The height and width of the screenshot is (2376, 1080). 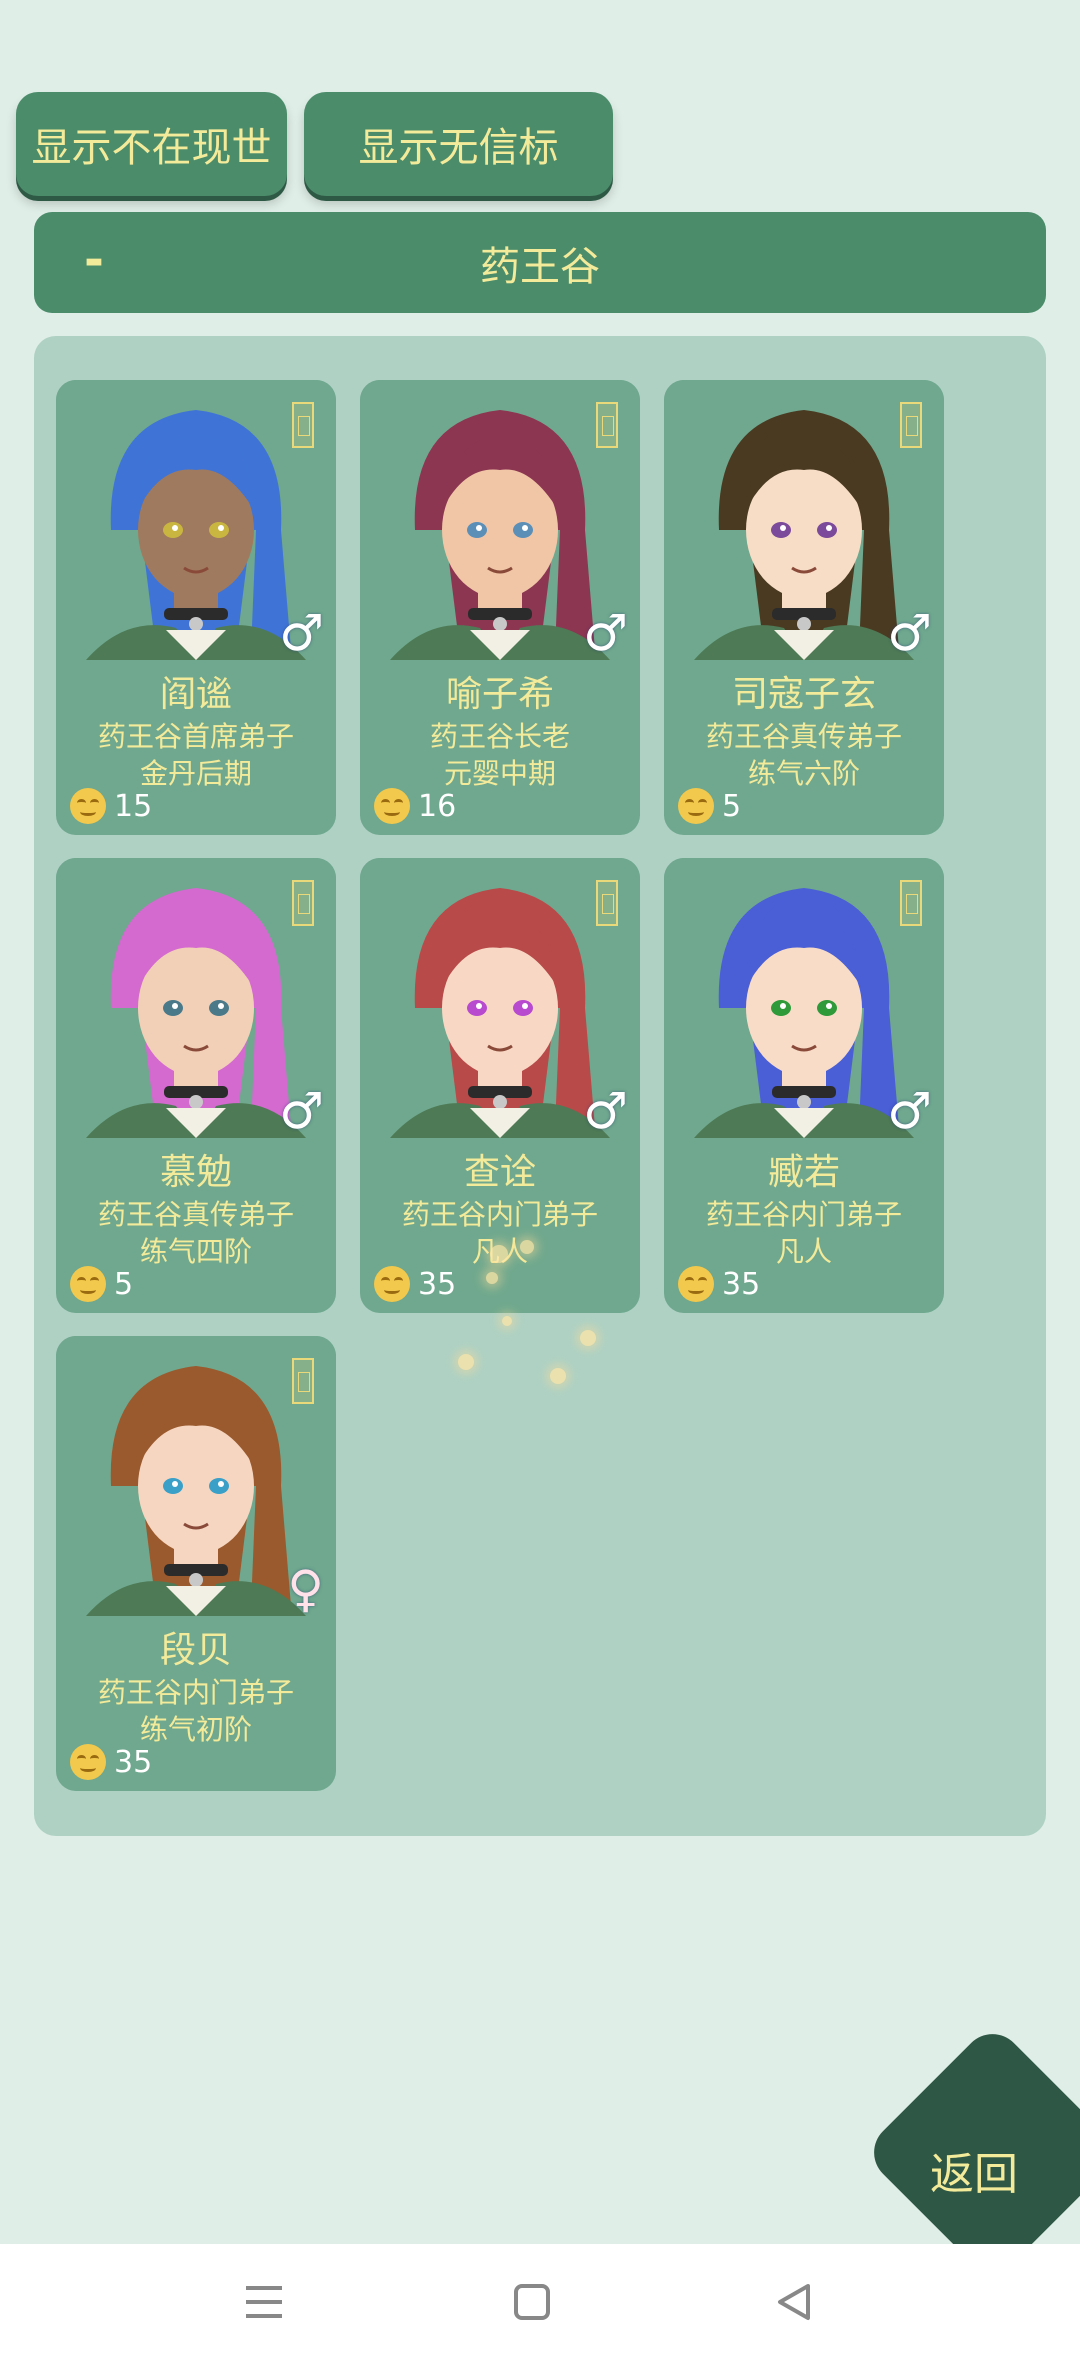 I want to click on disciple-name: 慕勉, so click(x=195, y=1172).